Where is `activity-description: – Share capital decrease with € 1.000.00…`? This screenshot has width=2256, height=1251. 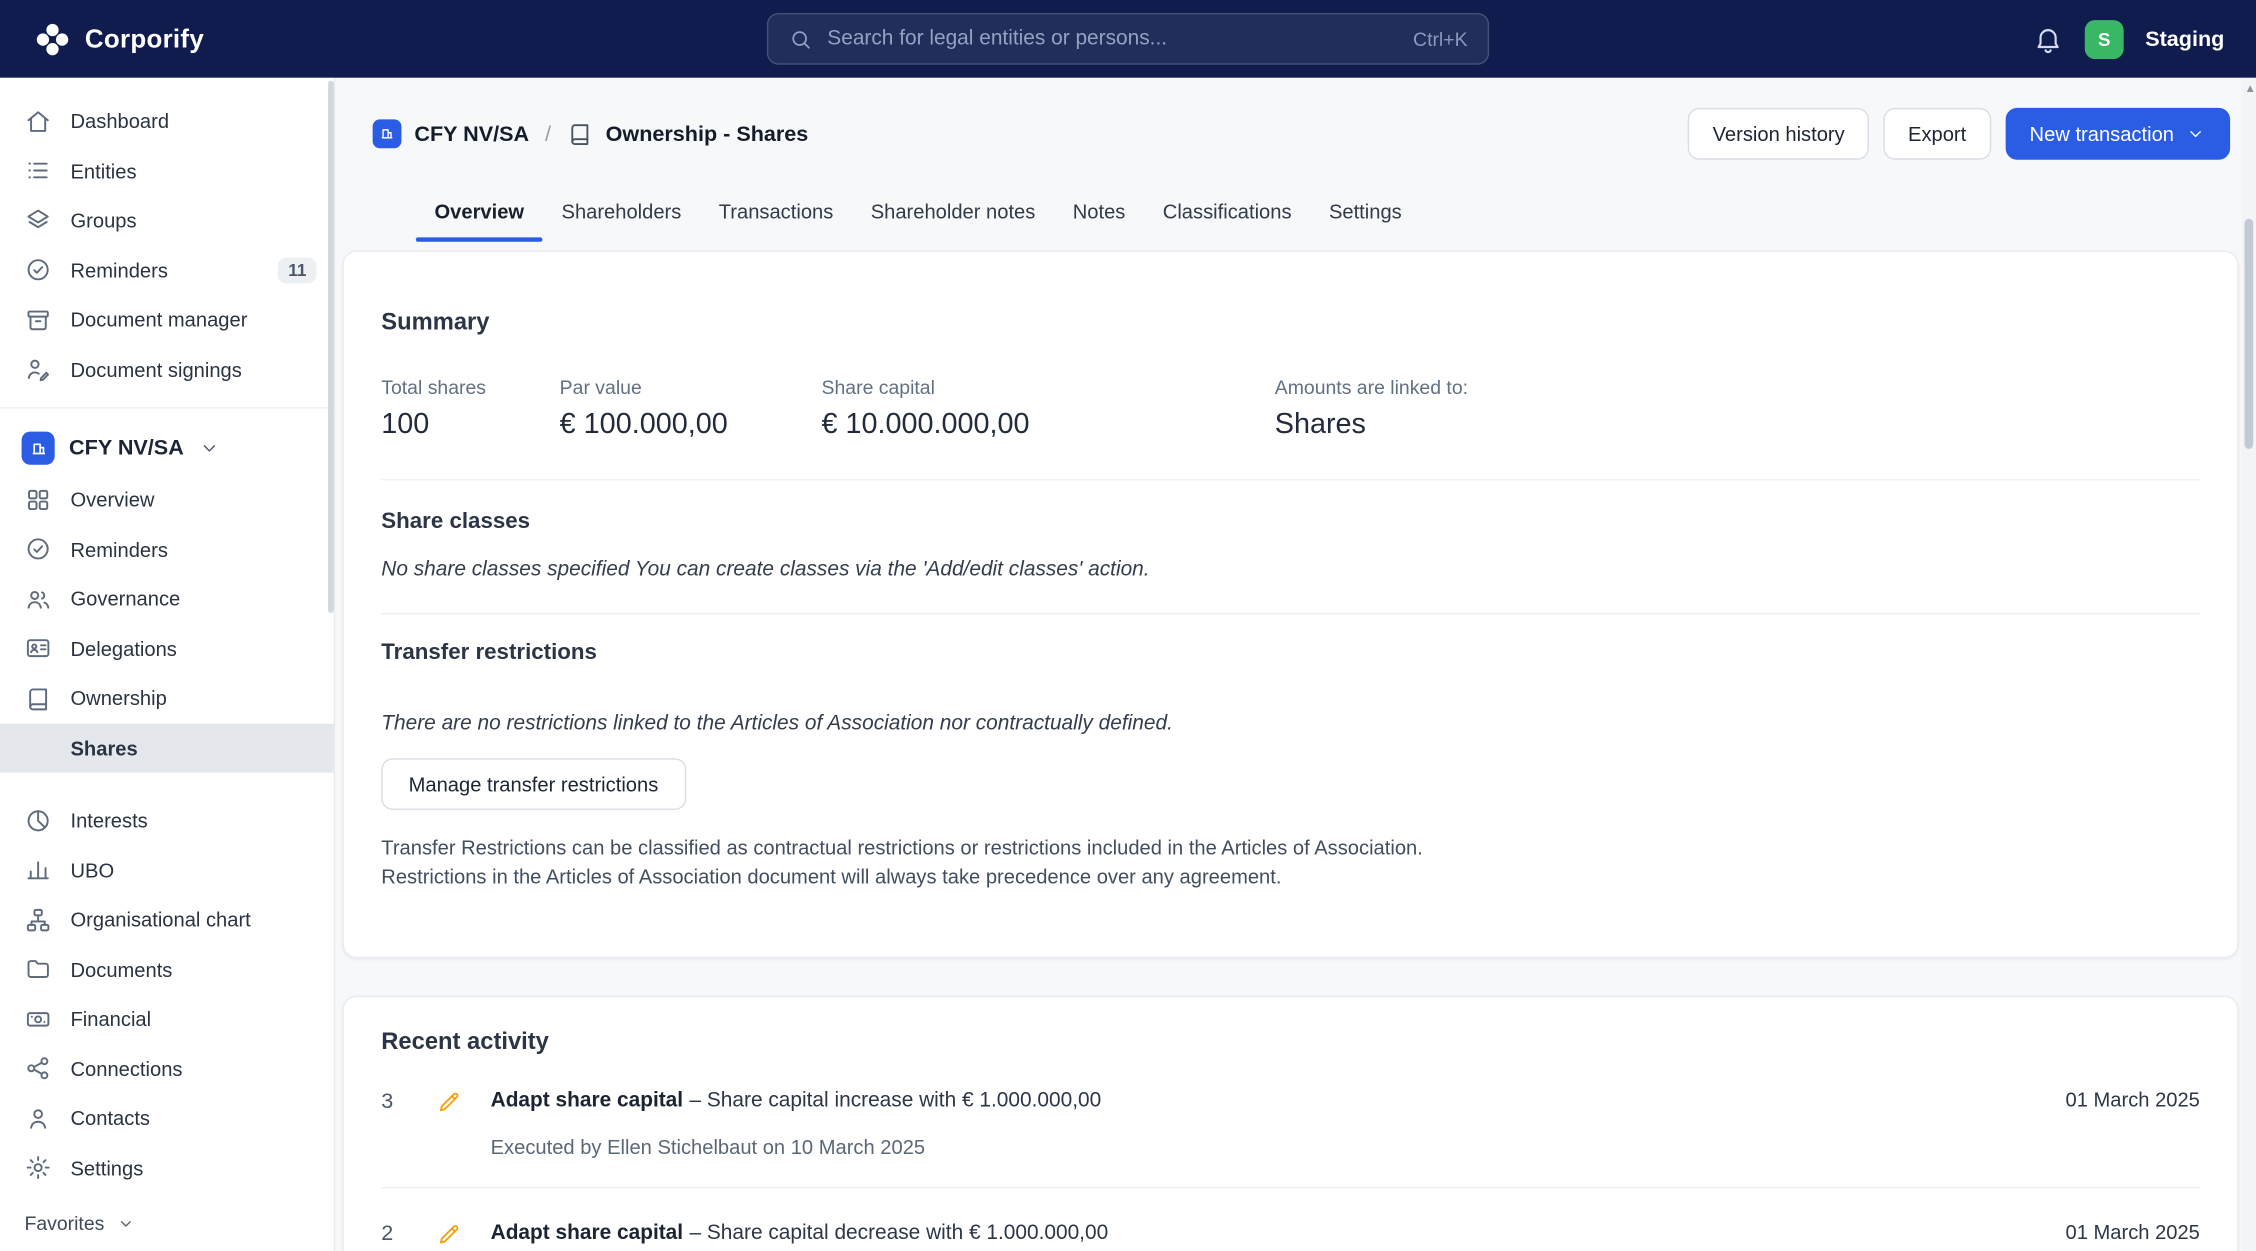
activity-description: – Share capital decrease with € 1.000.00… is located at coordinates (899, 1233).